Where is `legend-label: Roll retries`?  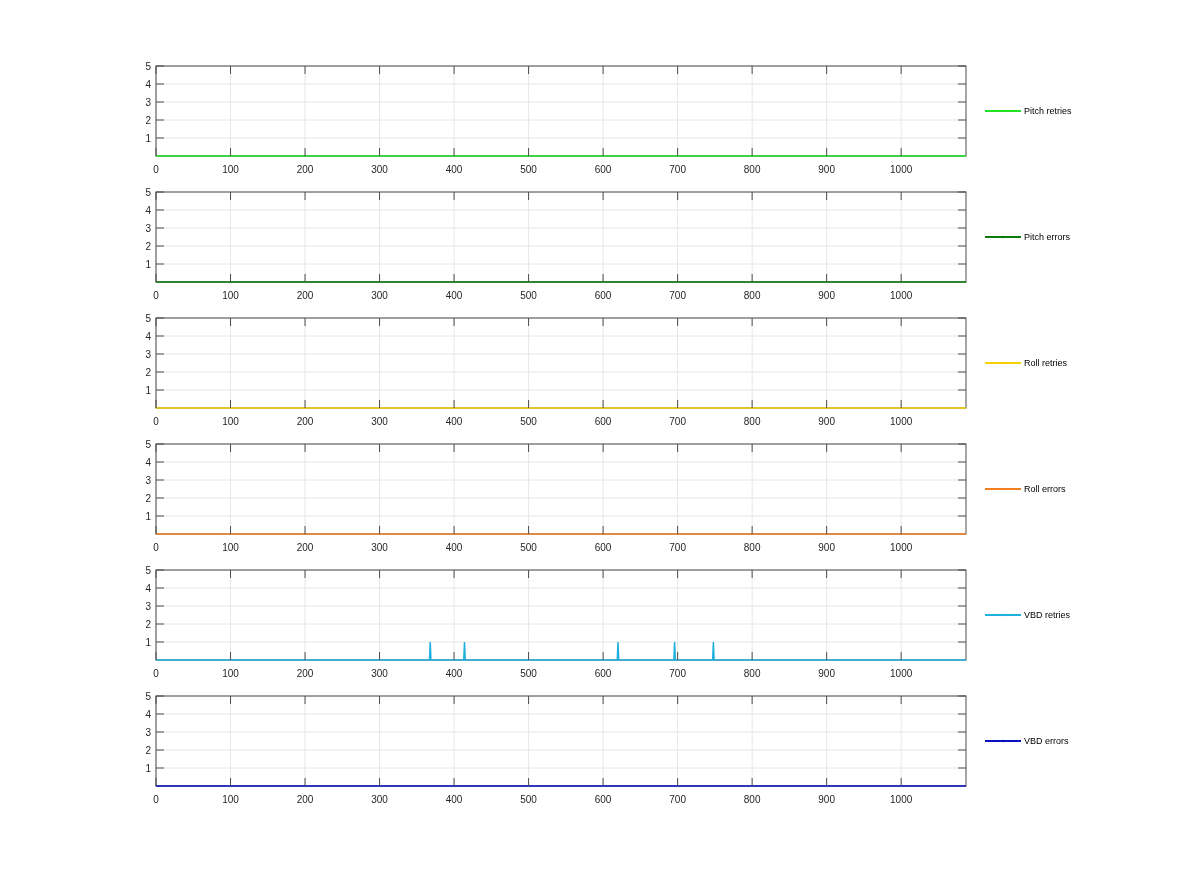 legend-label: Roll retries is located at coordinates (1045, 363).